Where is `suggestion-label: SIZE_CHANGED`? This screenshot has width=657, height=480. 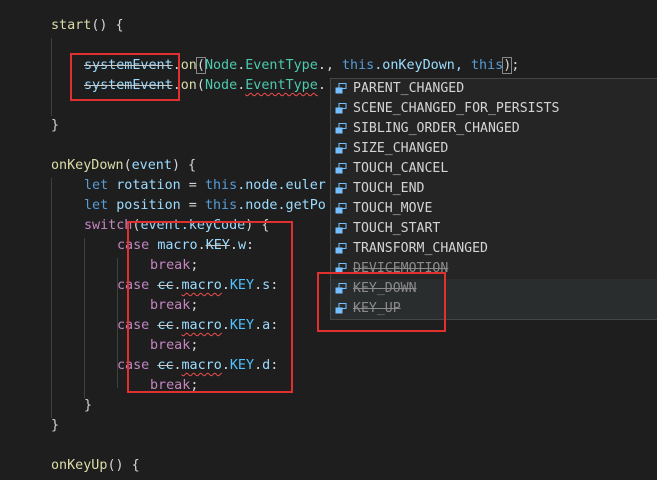 suggestion-label: SIZE_CHANGED is located at coordinates (401, 148).